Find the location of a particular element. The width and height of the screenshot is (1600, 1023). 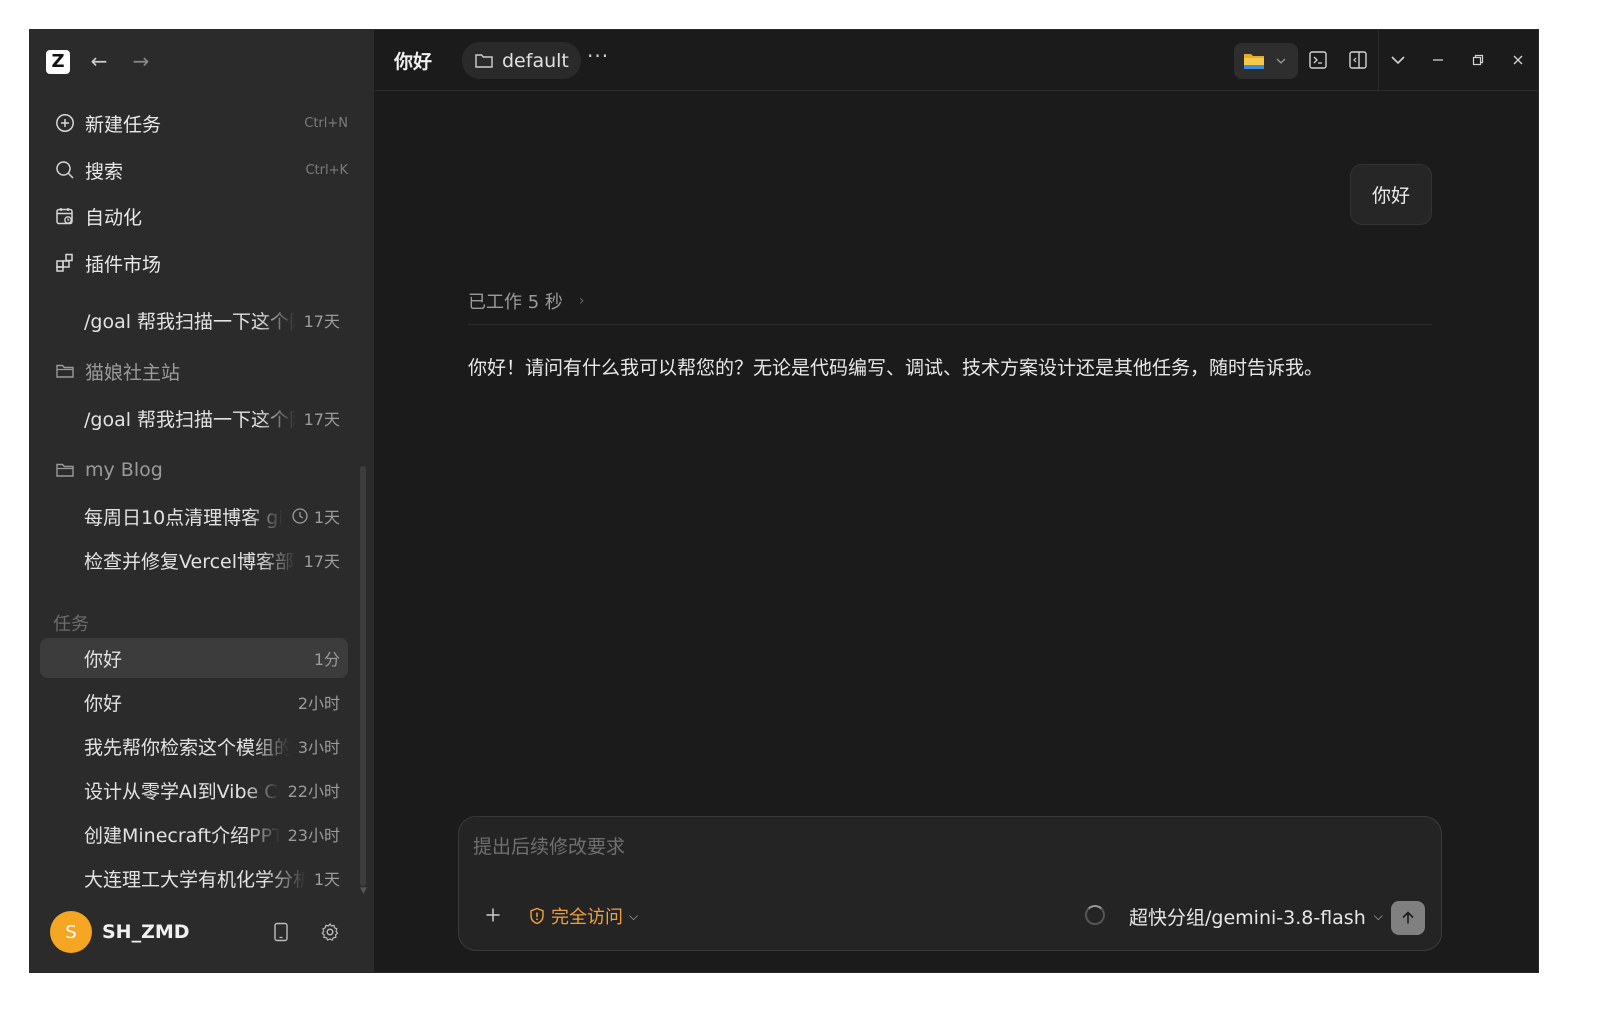

new-task-shortcut: Ctrl+N is located at coordinates (326, 123).